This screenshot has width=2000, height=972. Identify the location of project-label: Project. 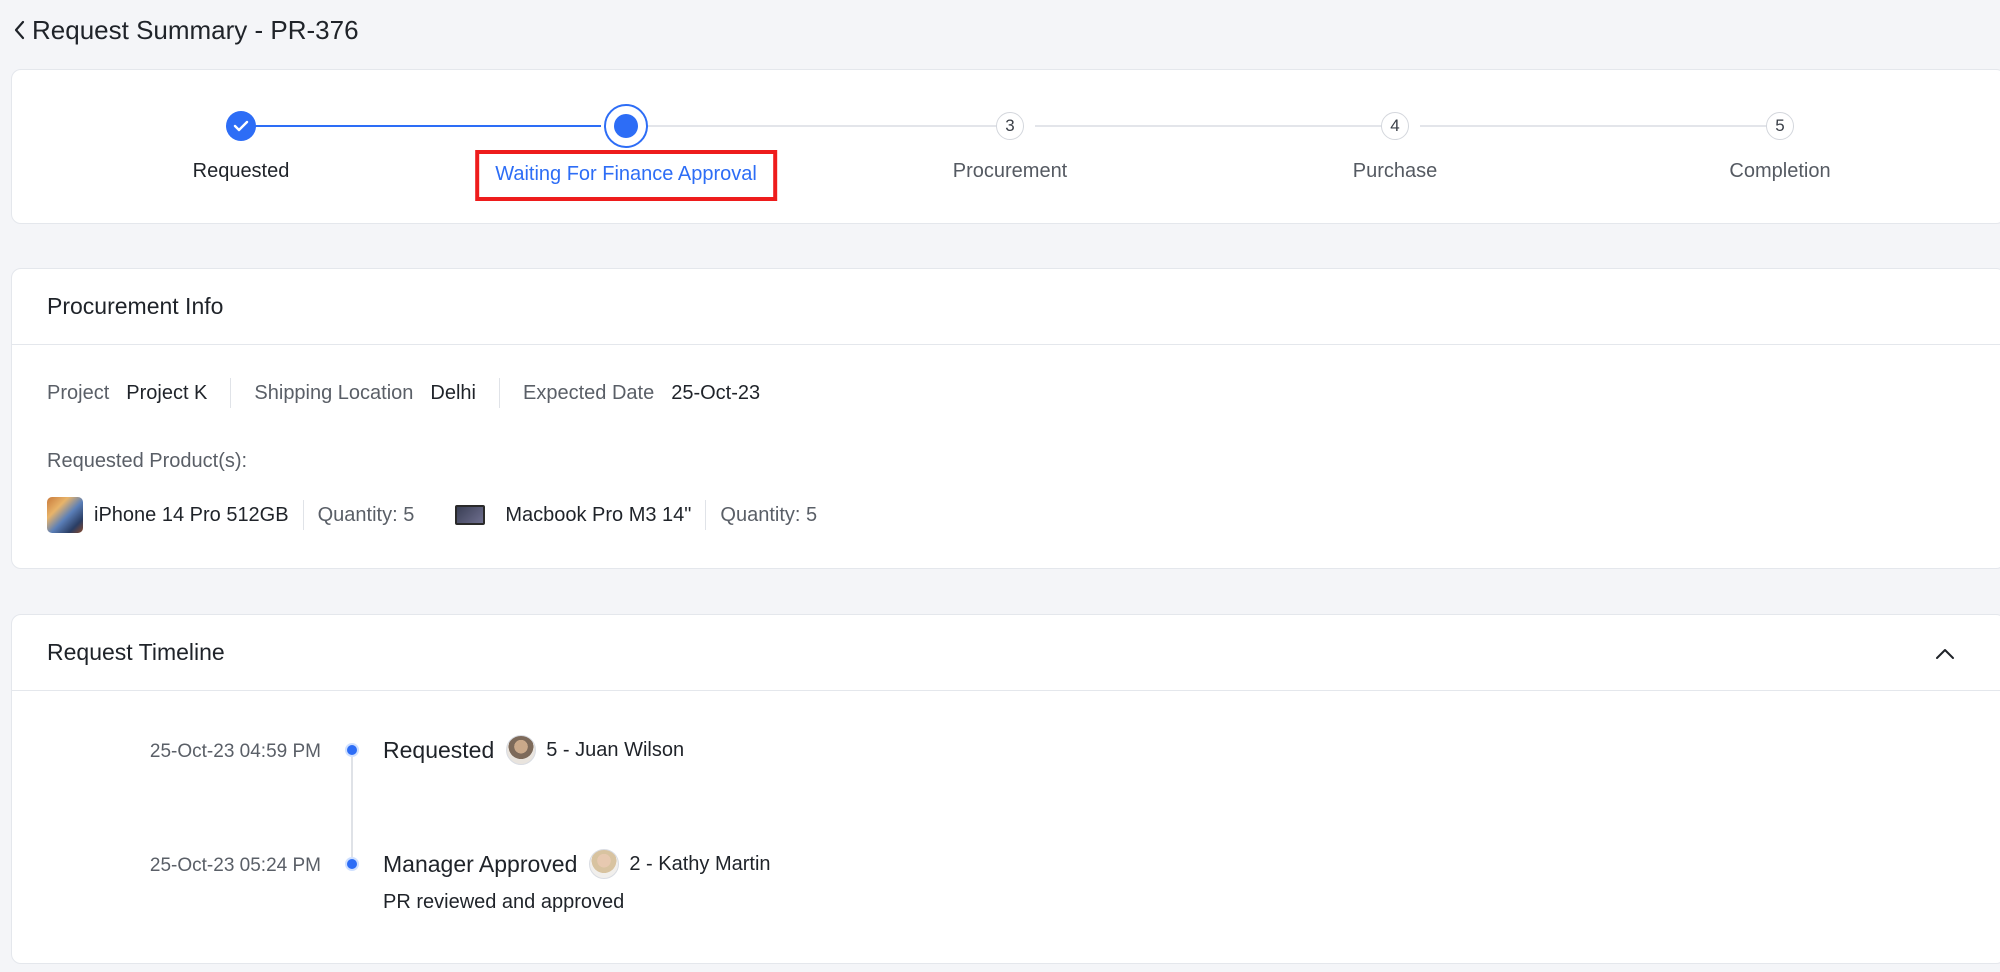
(78, 392).